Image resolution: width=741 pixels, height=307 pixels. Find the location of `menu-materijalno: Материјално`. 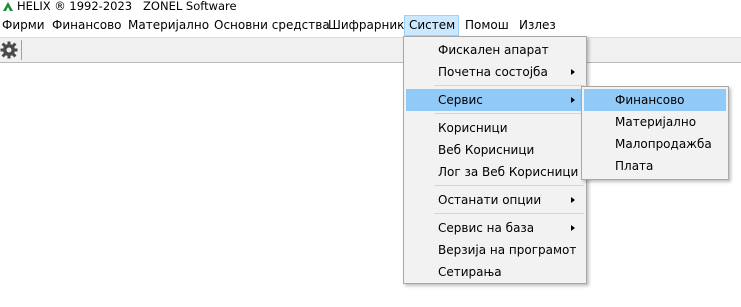

menu-materijalno: Материјално is located at coordinates (168, 25).